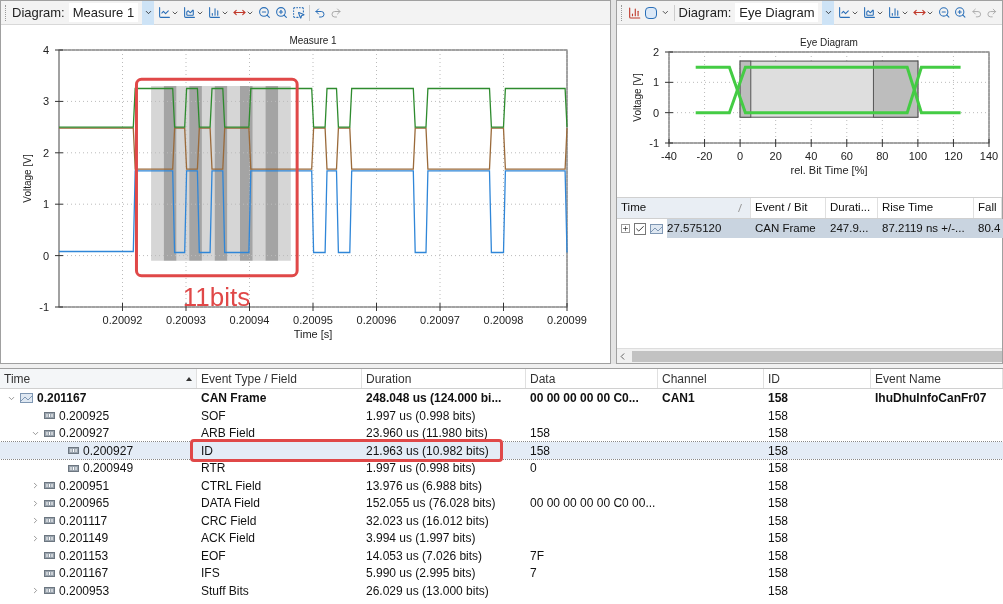 Image resolution: width=1003 pixels, height=604 pixels. I want to click on table-row: 0.200925 SOF 1.997 us (0.998 bits) 158, so click(501, 415).